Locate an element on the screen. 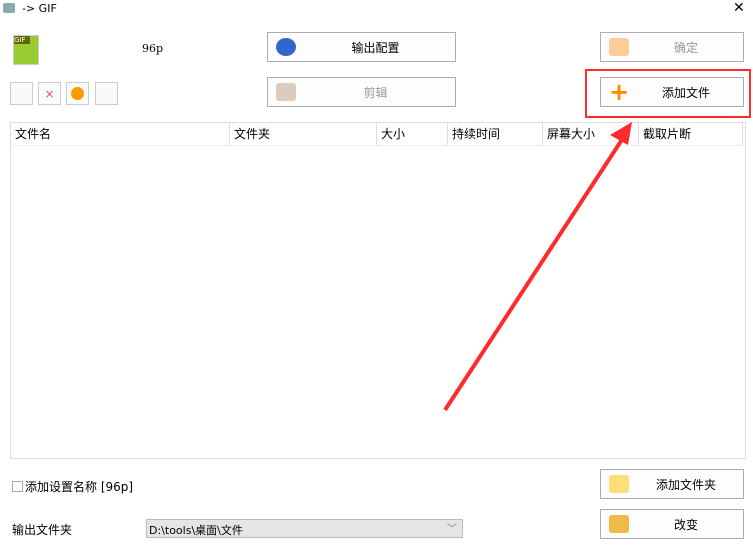  folder-icon is located at coordinates (619, 524).